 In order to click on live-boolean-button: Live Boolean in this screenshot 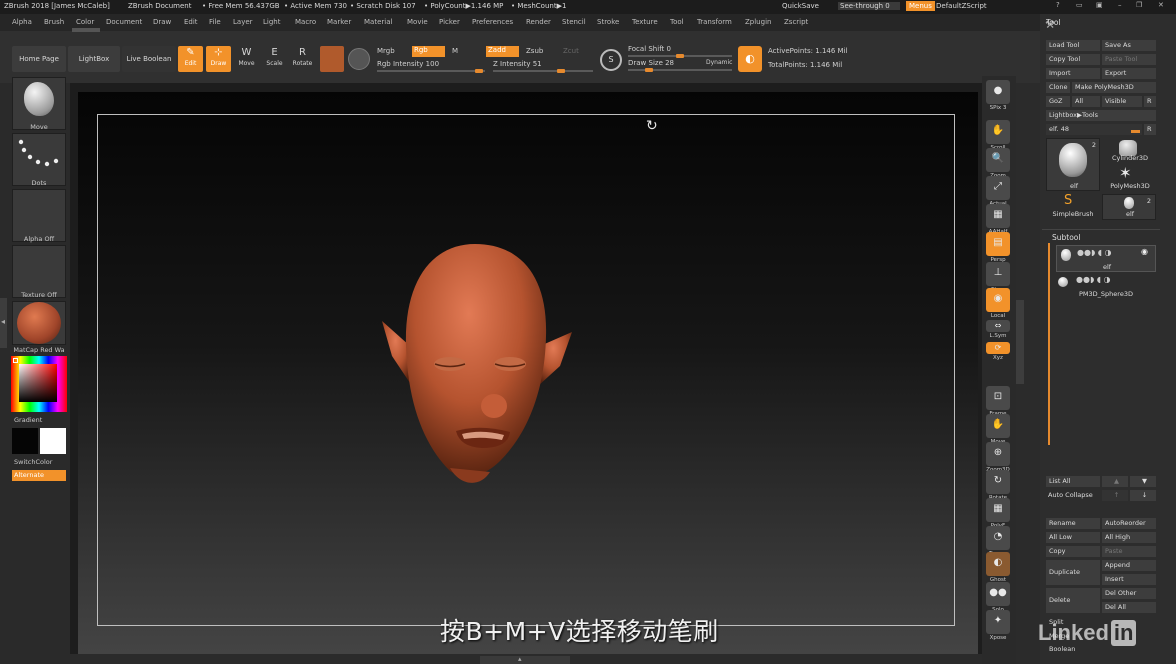, I will do `click(149, 59)`.